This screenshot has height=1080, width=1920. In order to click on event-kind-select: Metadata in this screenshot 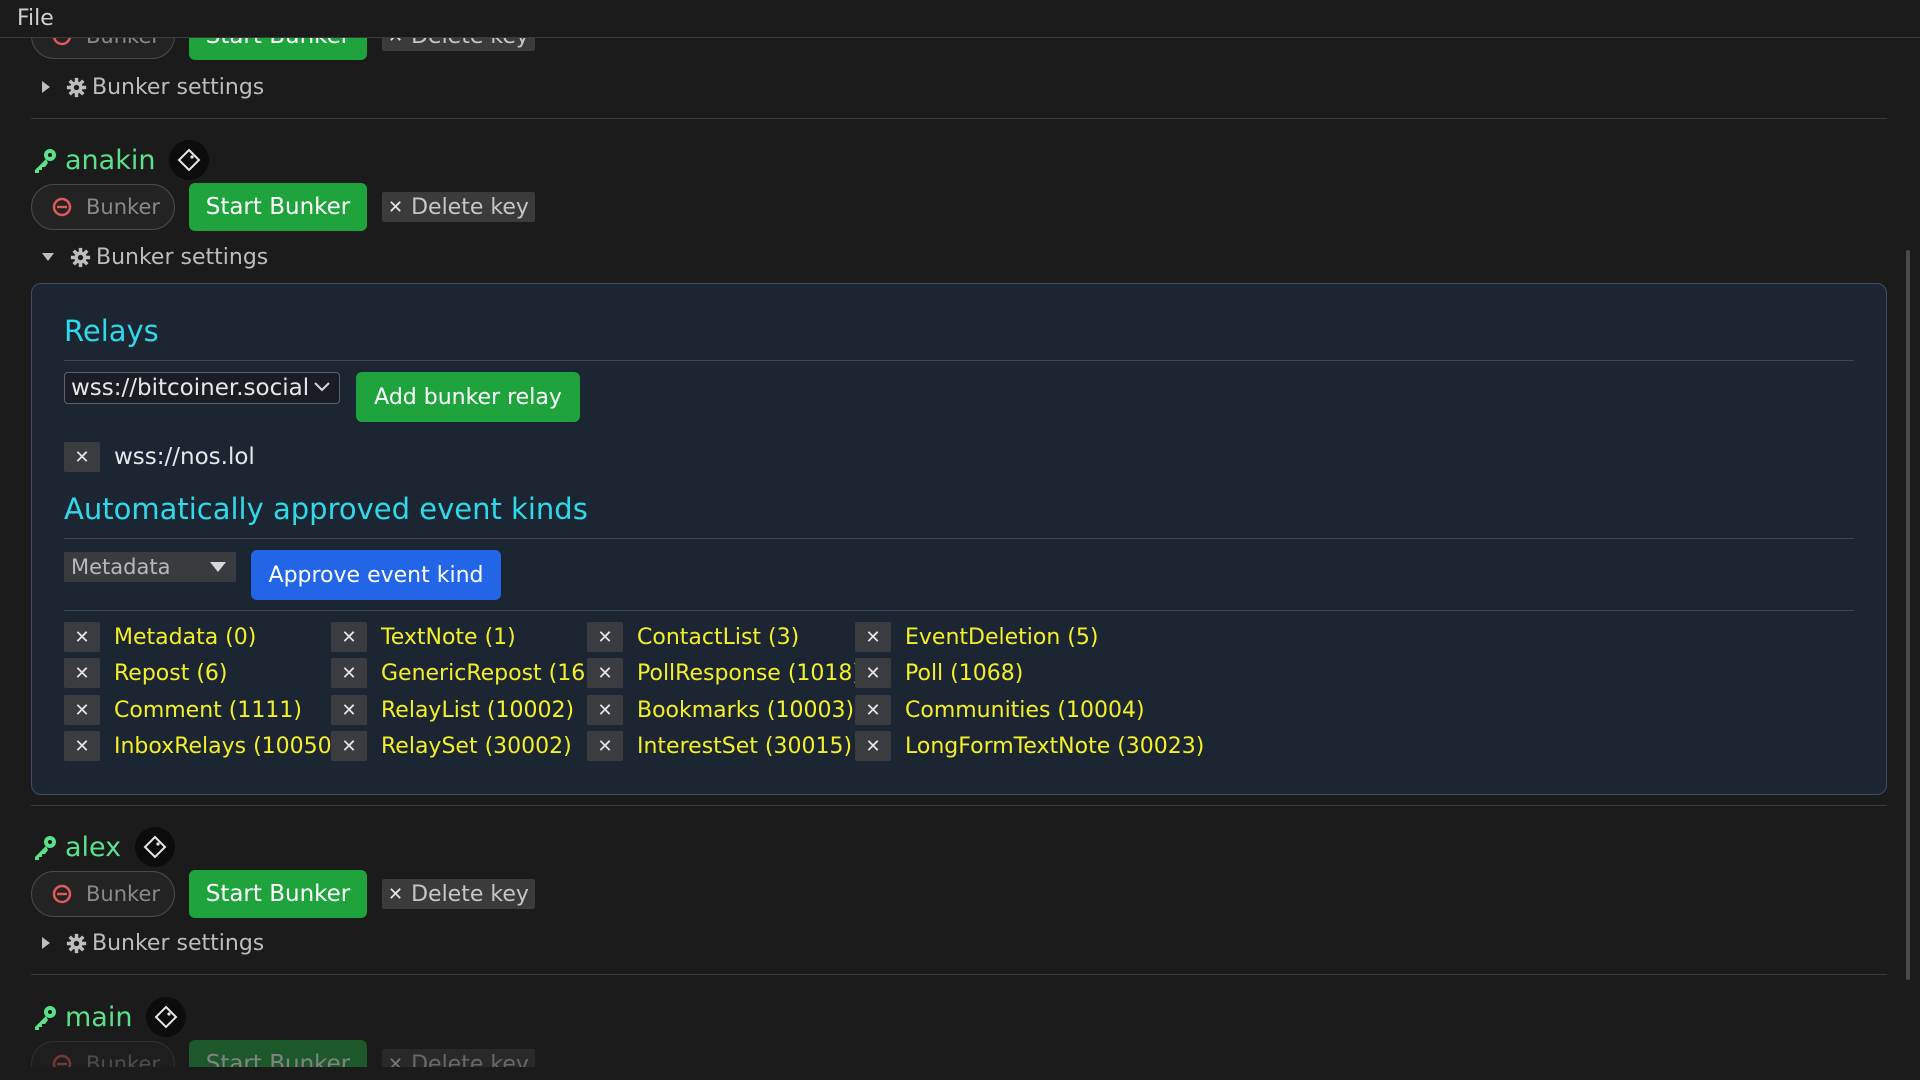, I will do `click(150, 567)`.